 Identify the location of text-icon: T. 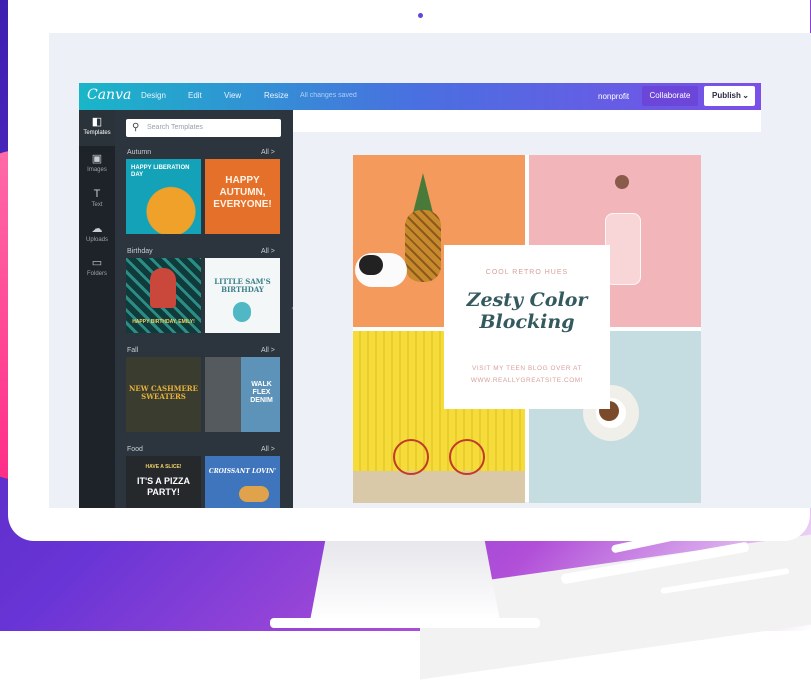
(97, 194).